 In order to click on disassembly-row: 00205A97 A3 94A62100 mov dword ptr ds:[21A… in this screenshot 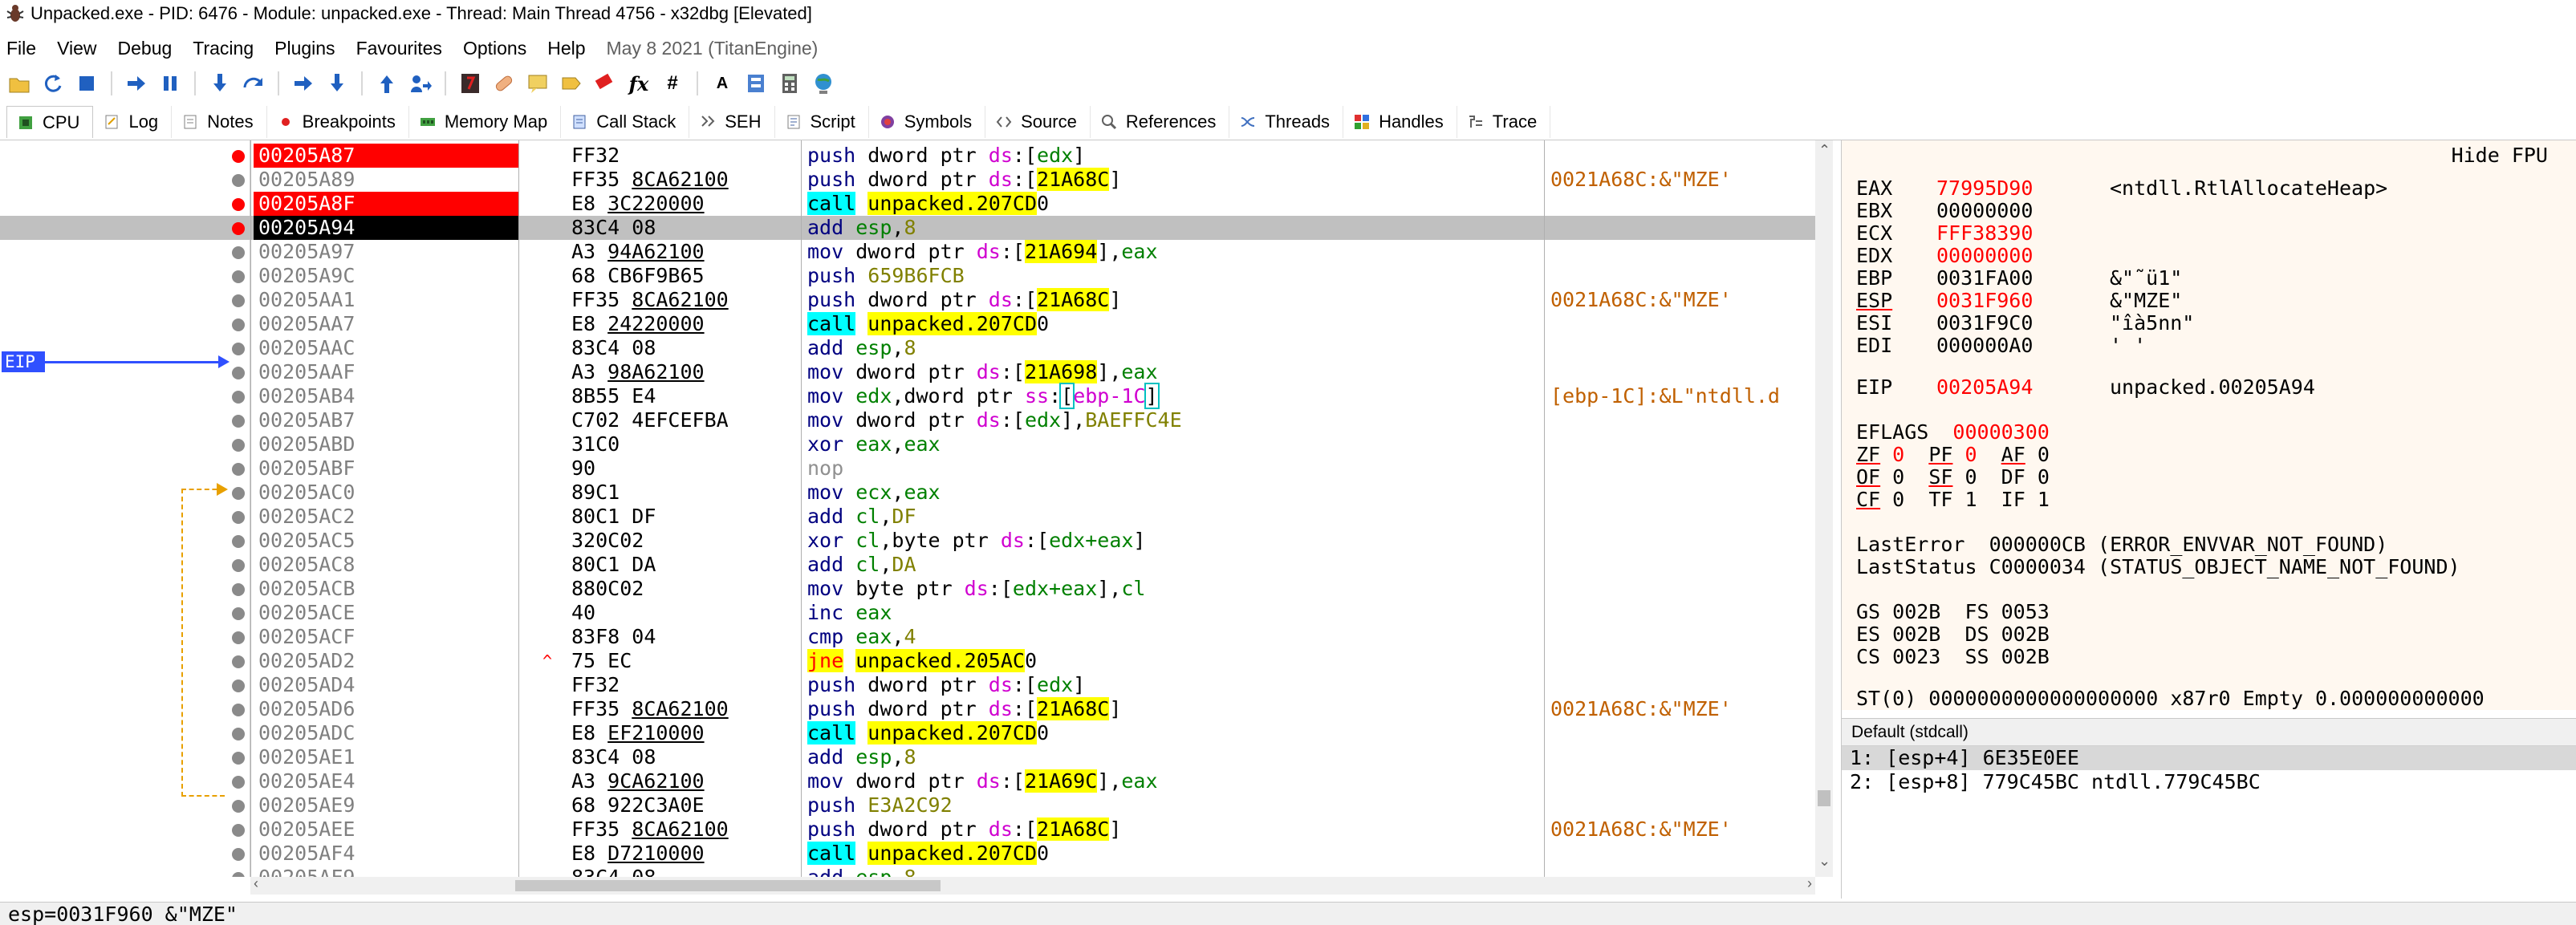, I will do `click(908, 252)`.